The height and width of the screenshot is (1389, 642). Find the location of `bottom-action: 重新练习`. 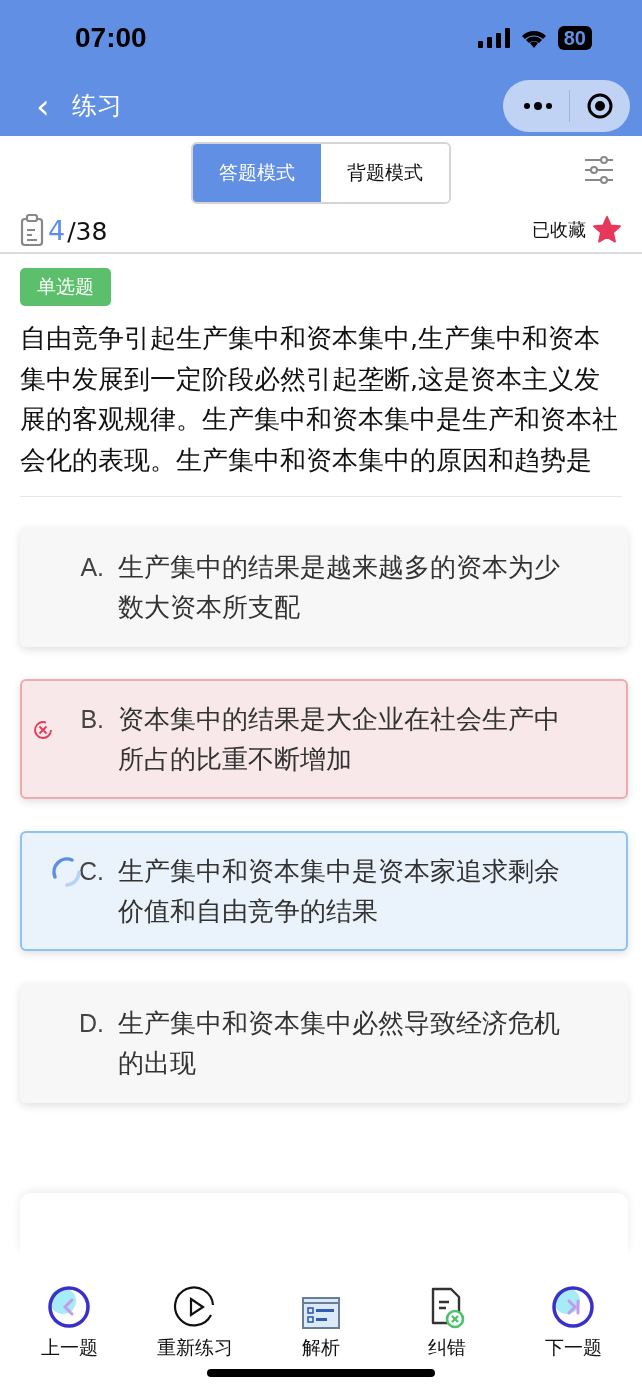

bottom-action: 重新练习 is located at coordinates (195, 1321).